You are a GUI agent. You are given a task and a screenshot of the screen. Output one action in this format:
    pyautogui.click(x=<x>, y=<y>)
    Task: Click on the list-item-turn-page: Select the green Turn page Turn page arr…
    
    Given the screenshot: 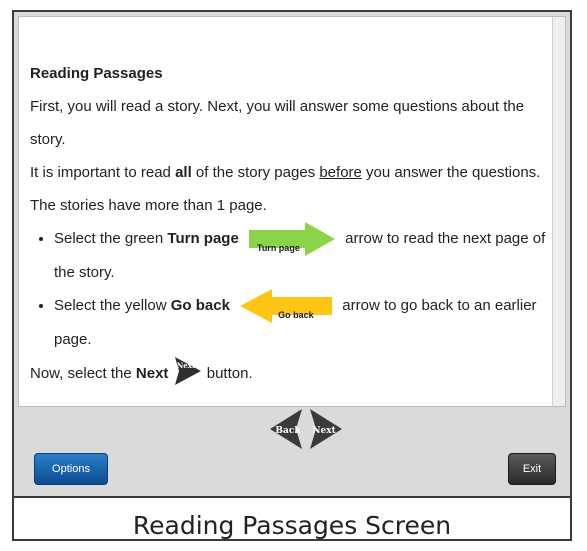 What is the action you would take?
    pyautogui.click(x=302, y=255)
    